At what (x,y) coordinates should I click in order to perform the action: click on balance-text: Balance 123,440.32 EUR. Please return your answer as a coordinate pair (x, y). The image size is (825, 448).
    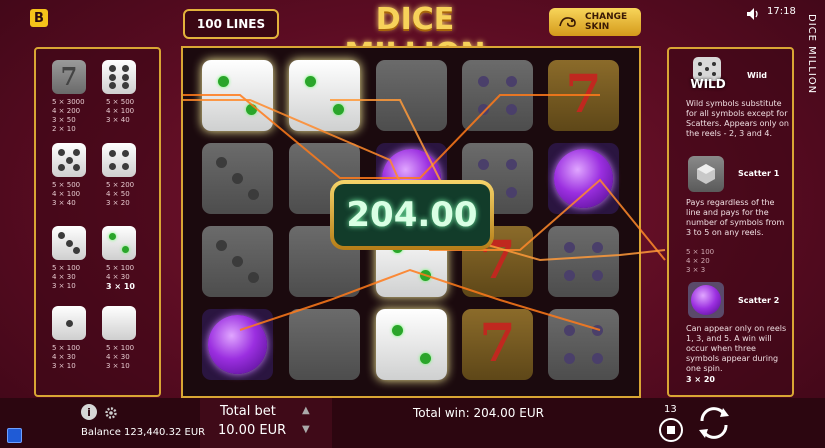
    Looking at the image, I should click on (143, 432).